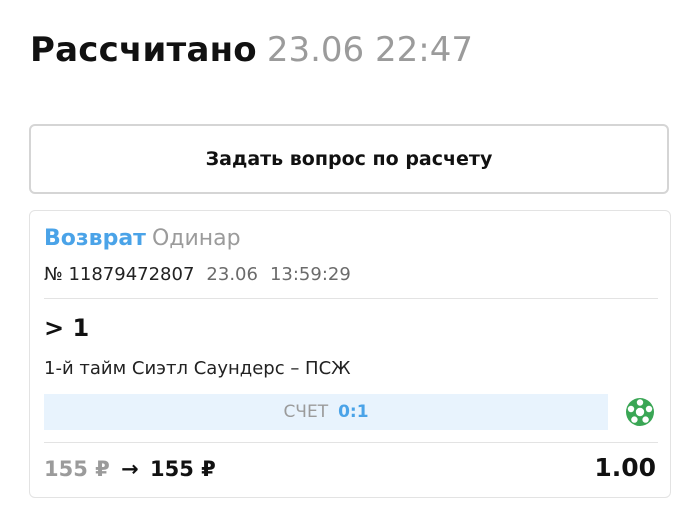 This screenshot has height=526, width=700. I want to click on arrow-right-icon: →, so click(130, 469).